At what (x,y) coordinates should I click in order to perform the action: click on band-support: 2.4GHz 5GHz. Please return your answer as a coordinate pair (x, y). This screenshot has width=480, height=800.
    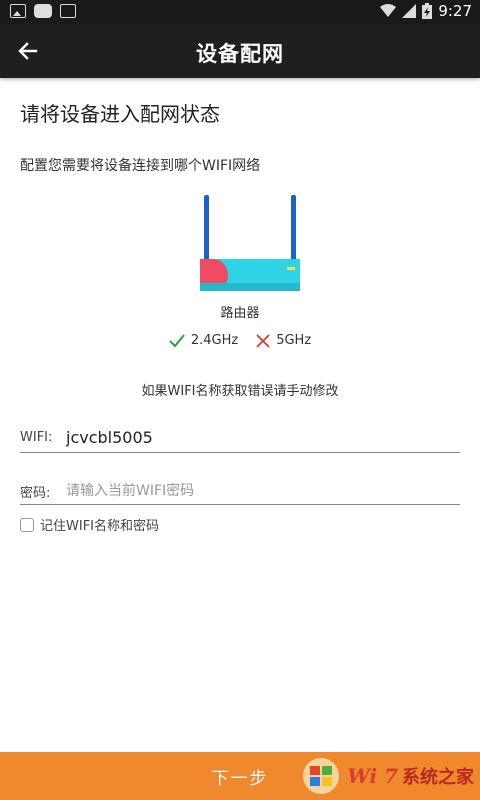
    Looking at the image, I should click on (240, 340).